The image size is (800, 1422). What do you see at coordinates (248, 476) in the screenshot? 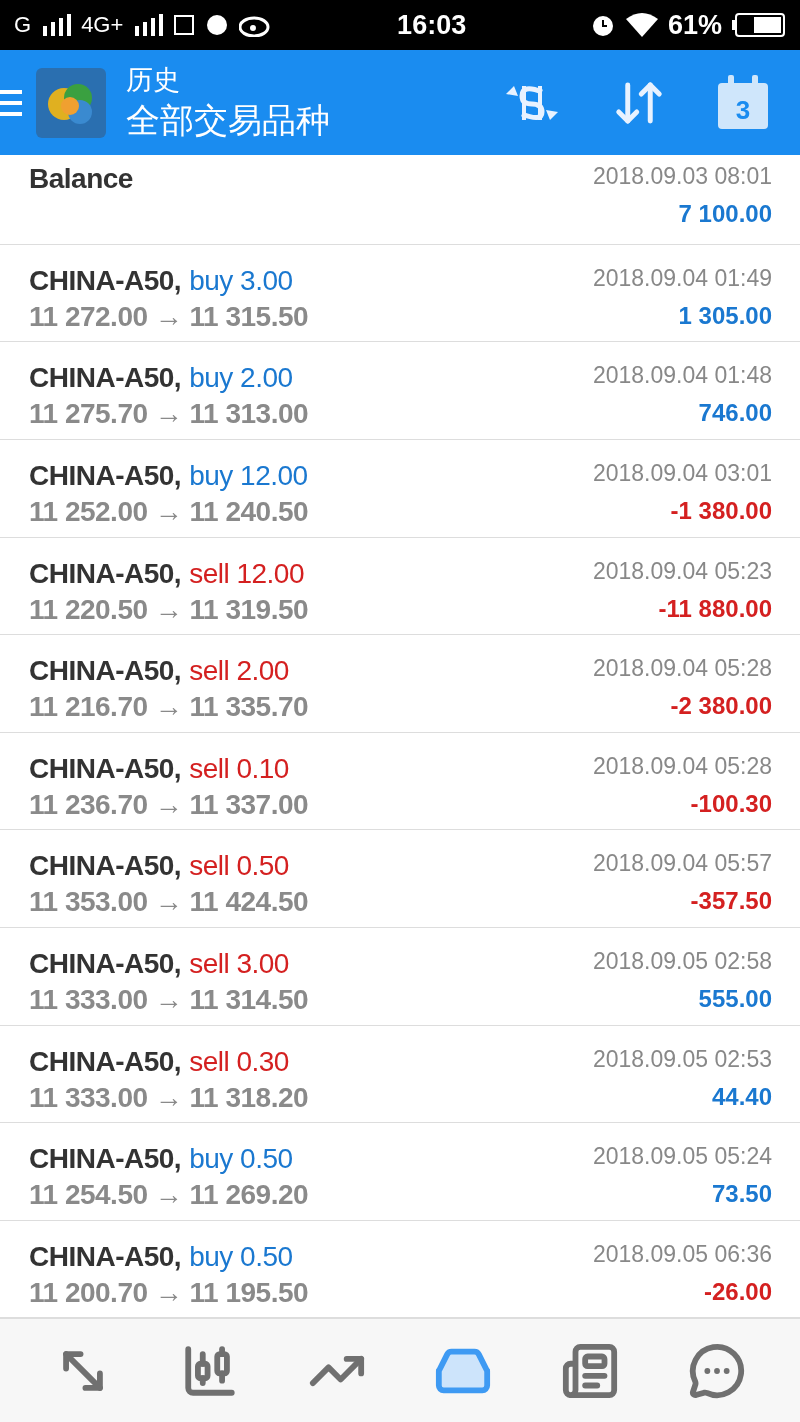
I see `order-side-volume: buy 12.00` at bounding box center [248, 476].